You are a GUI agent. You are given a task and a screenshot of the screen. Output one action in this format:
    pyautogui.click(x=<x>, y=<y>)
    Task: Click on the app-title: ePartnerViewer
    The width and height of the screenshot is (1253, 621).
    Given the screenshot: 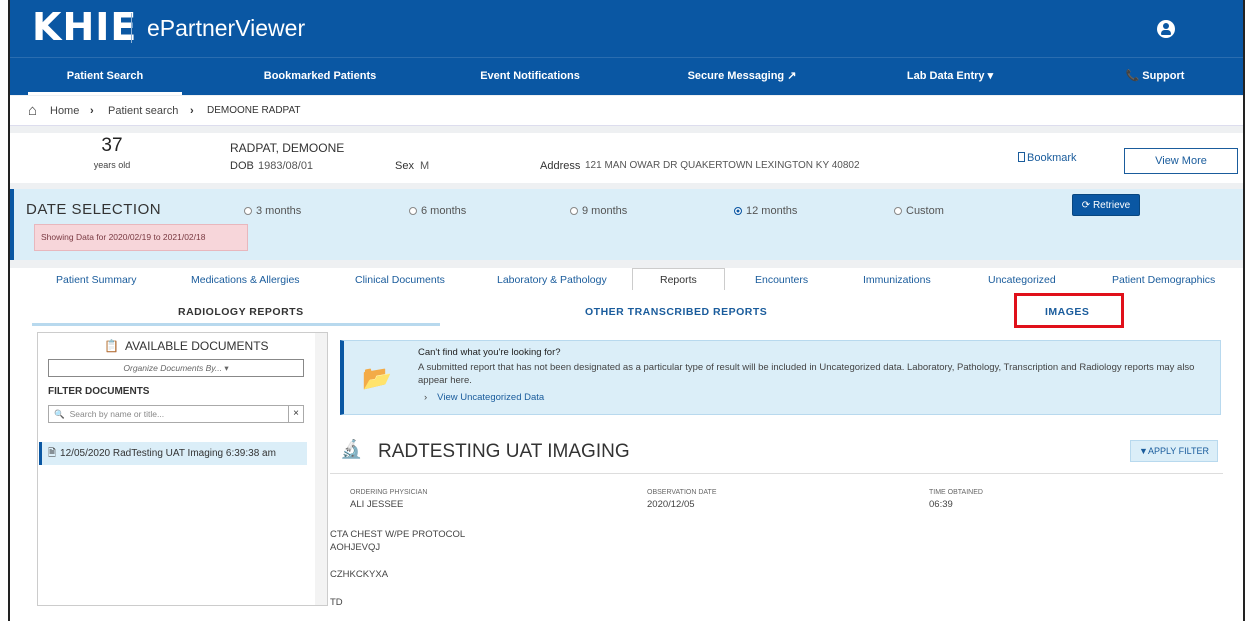 What is the action you would take?
    pyautogui.click(x=226, y=28)
    